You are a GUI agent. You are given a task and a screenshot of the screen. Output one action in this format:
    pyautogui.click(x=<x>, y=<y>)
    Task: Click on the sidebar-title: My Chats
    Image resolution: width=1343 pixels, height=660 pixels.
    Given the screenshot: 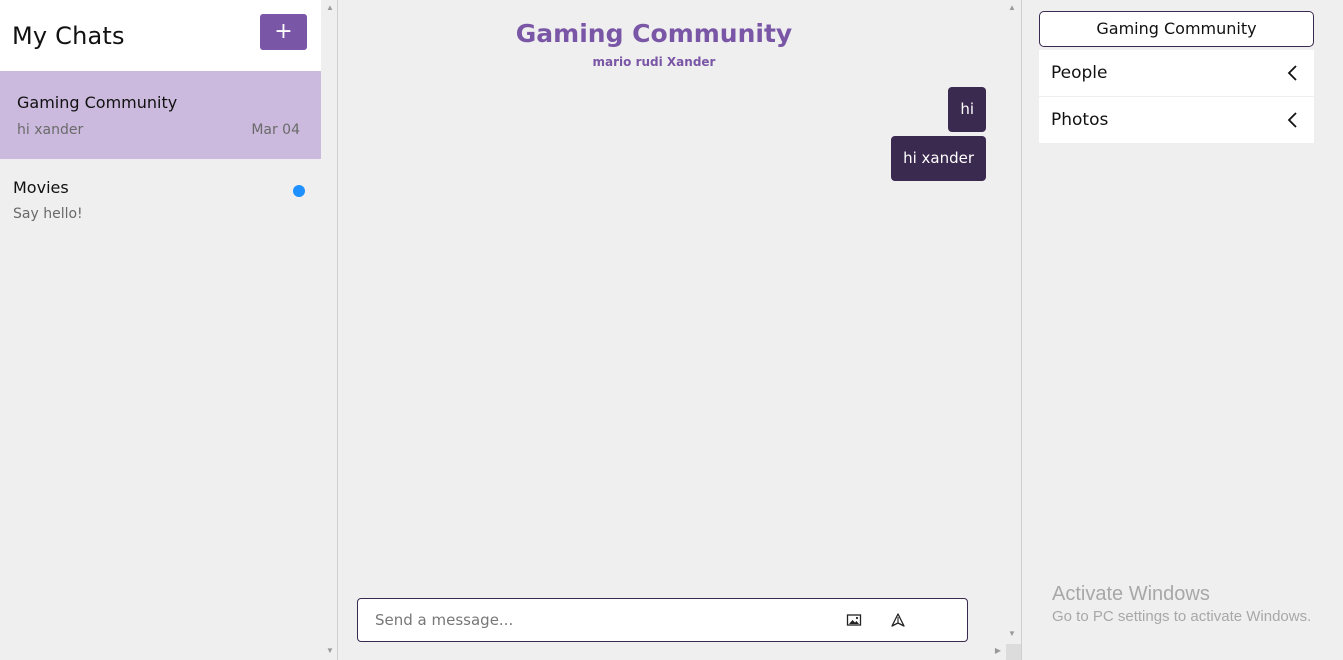 What is the action you would take?
    pyautogui.click(x=68, y=36)
    